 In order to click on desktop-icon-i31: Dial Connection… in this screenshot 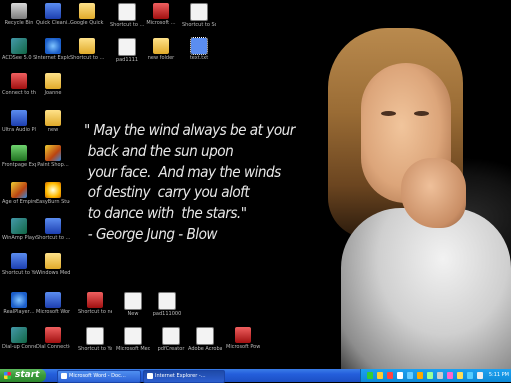, I will do `click(53, 338)`.